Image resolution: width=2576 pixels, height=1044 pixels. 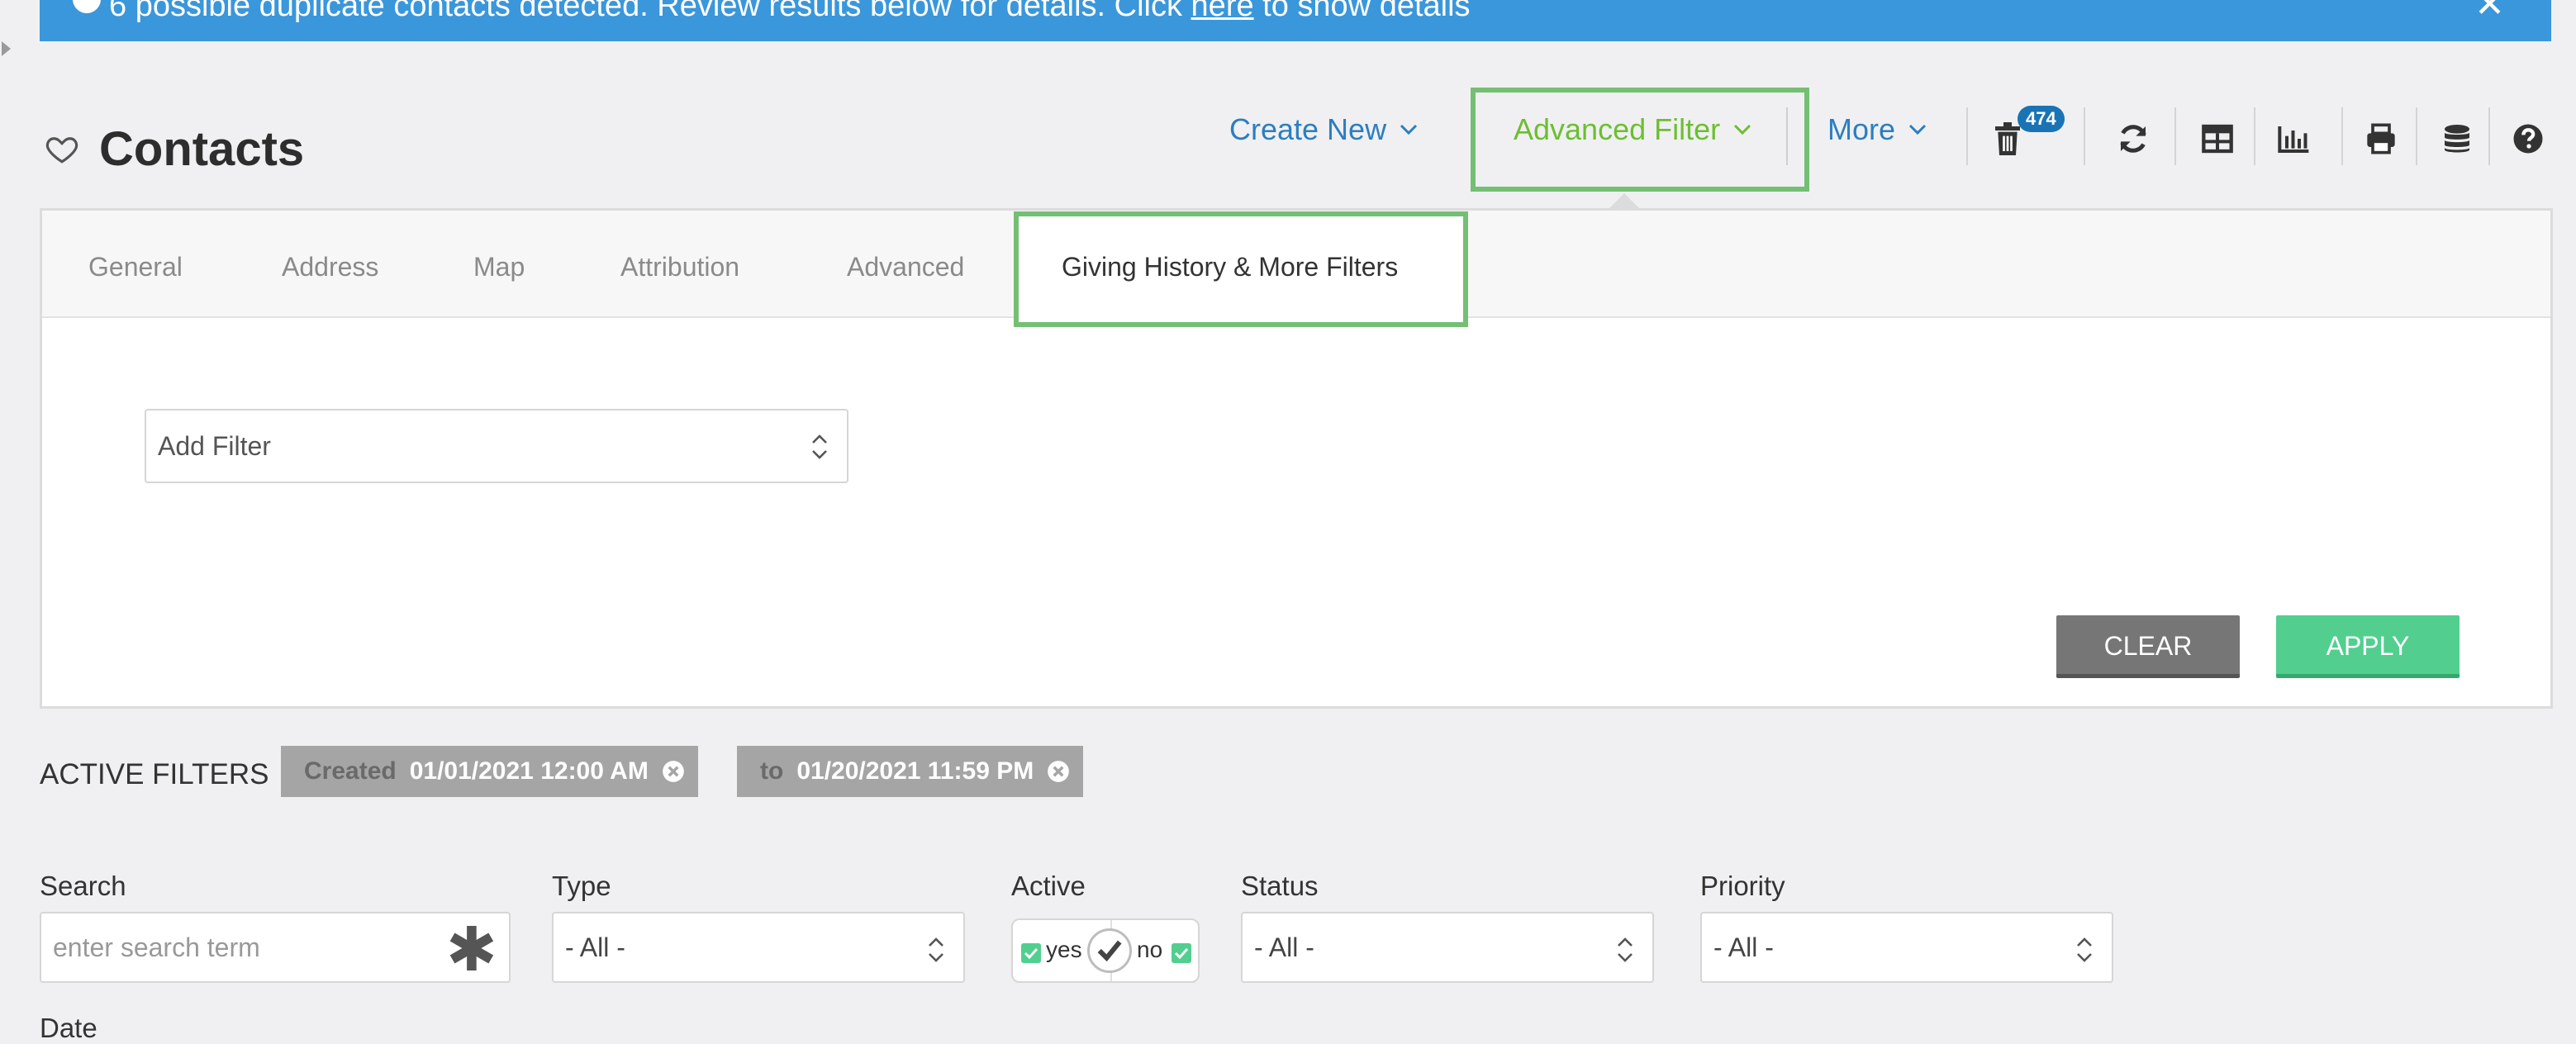 What do you see at coordinates (135, 267) in the screenshot?
I see `tab-general: General` at bounding box center [135, 267].